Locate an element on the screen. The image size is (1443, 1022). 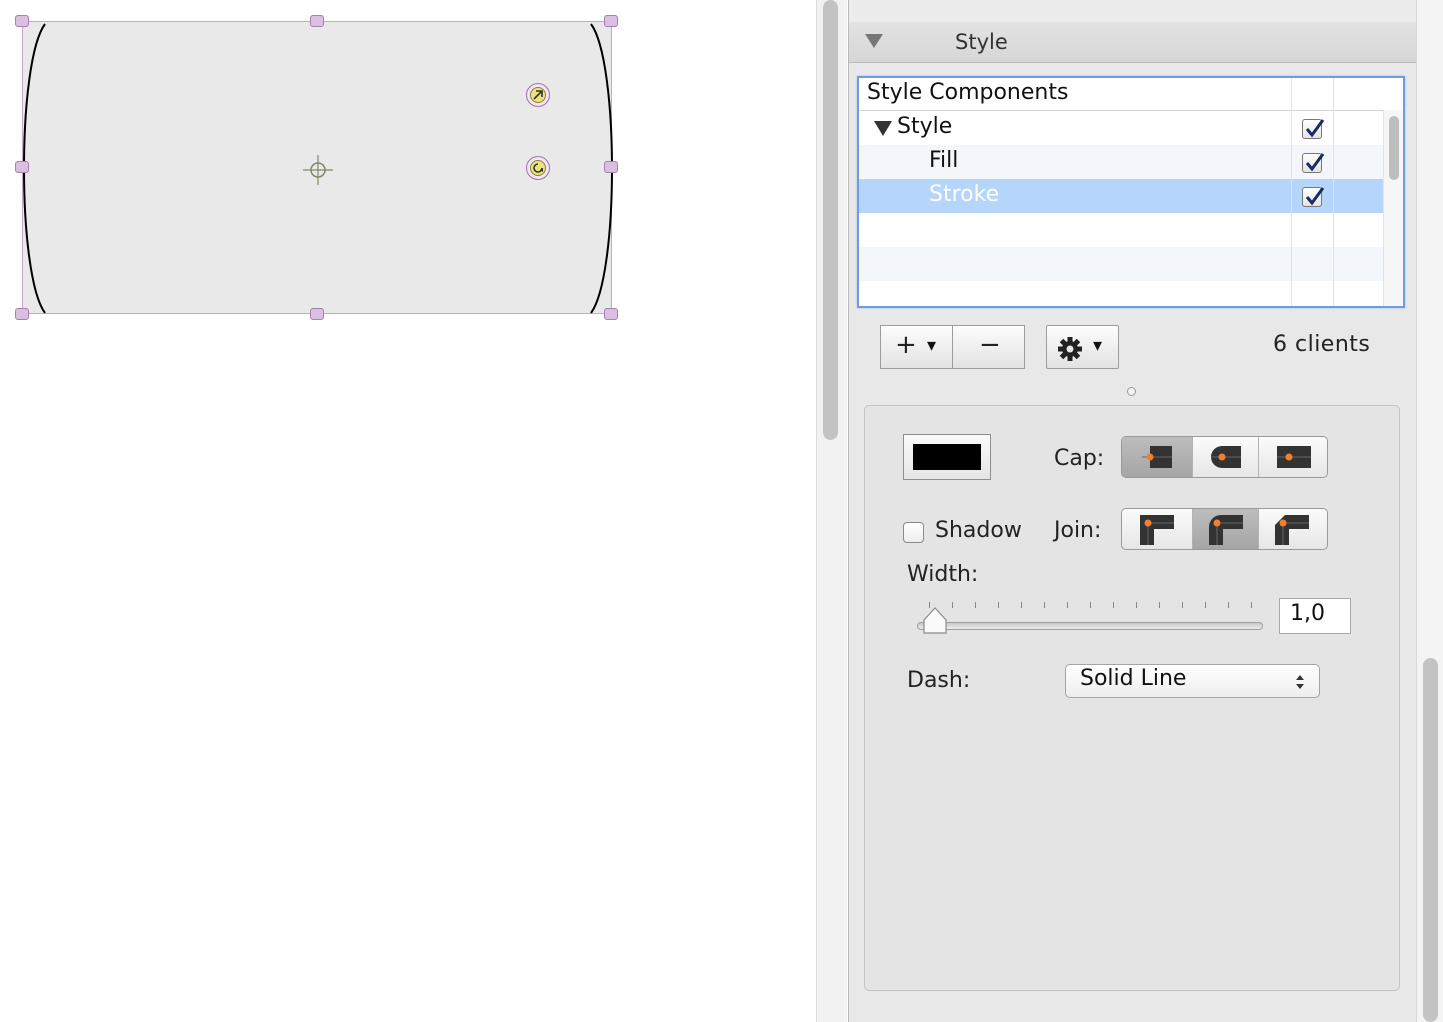
join-label: Join: is located at coordinates (1078, 530).